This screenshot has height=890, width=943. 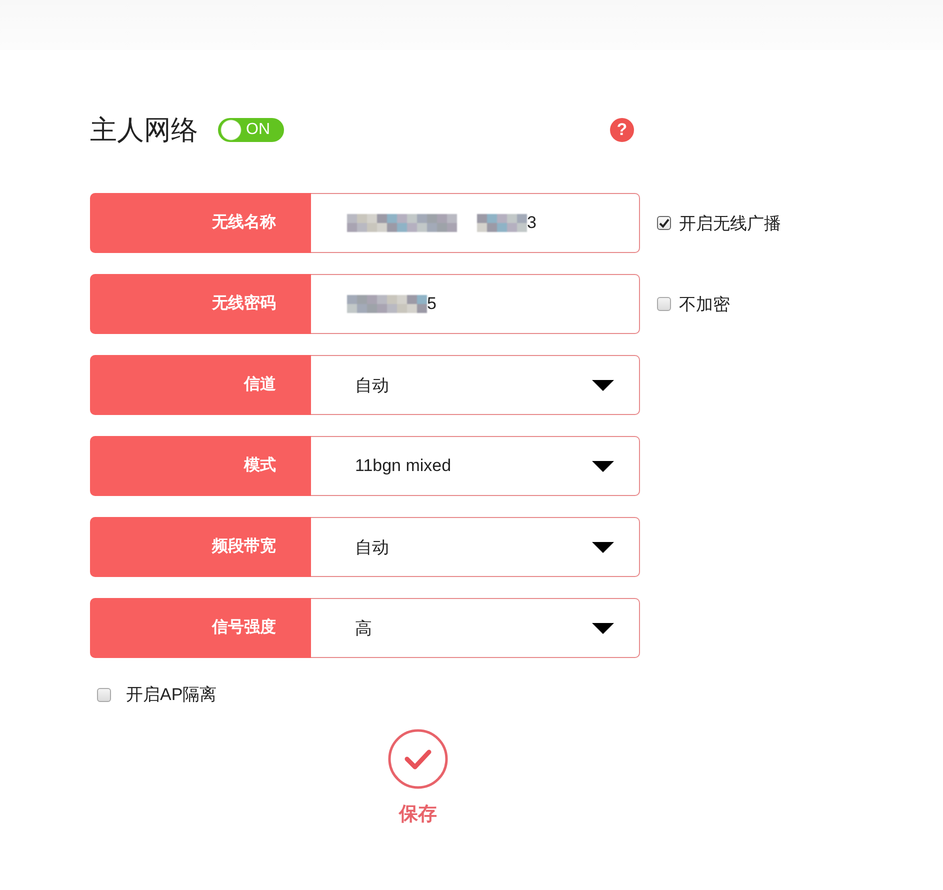 I want to click on input-field: 3, so click(x=475, y=223).